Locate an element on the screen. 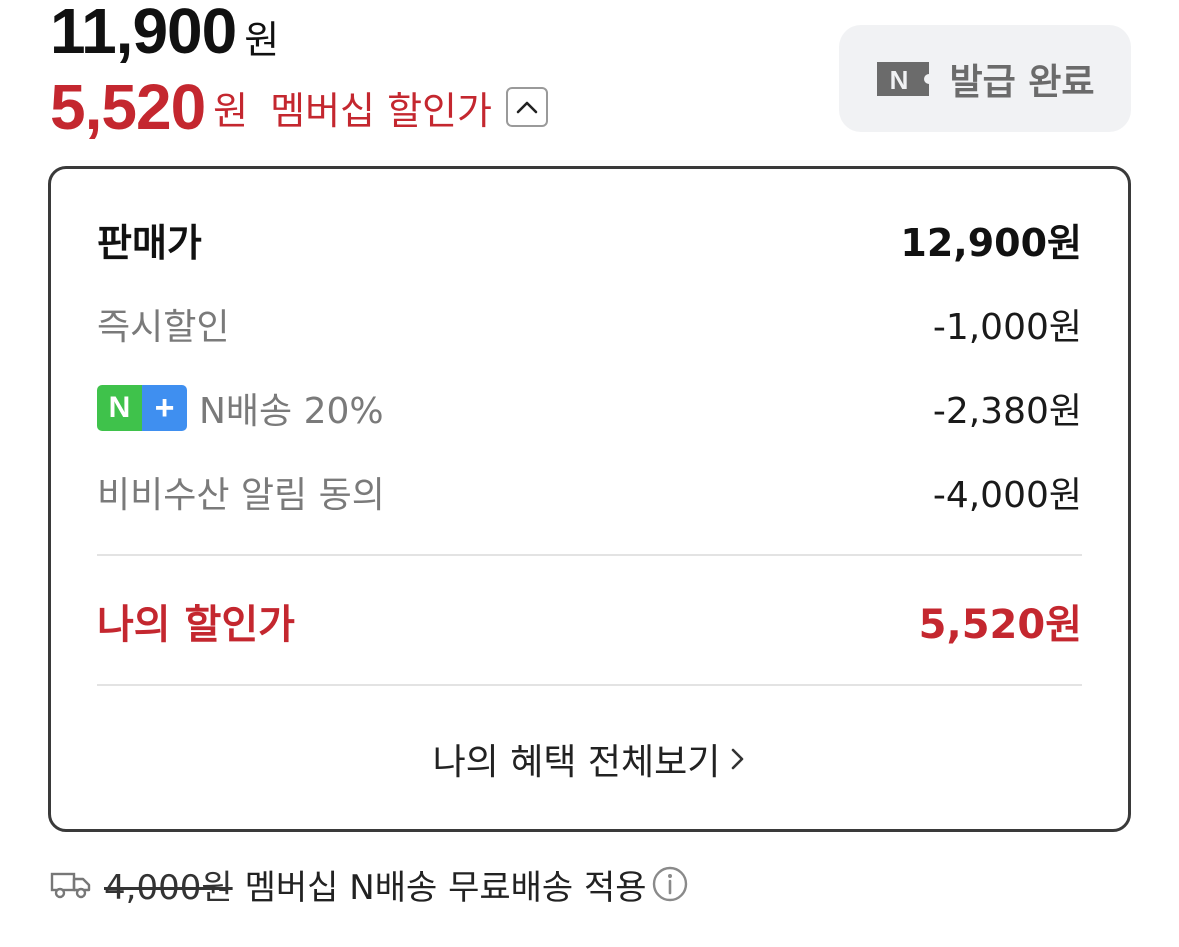 The width and height of the screenshot is (1179, 947). discount-value: -2,380원 is located at coordinates (1007, 411).